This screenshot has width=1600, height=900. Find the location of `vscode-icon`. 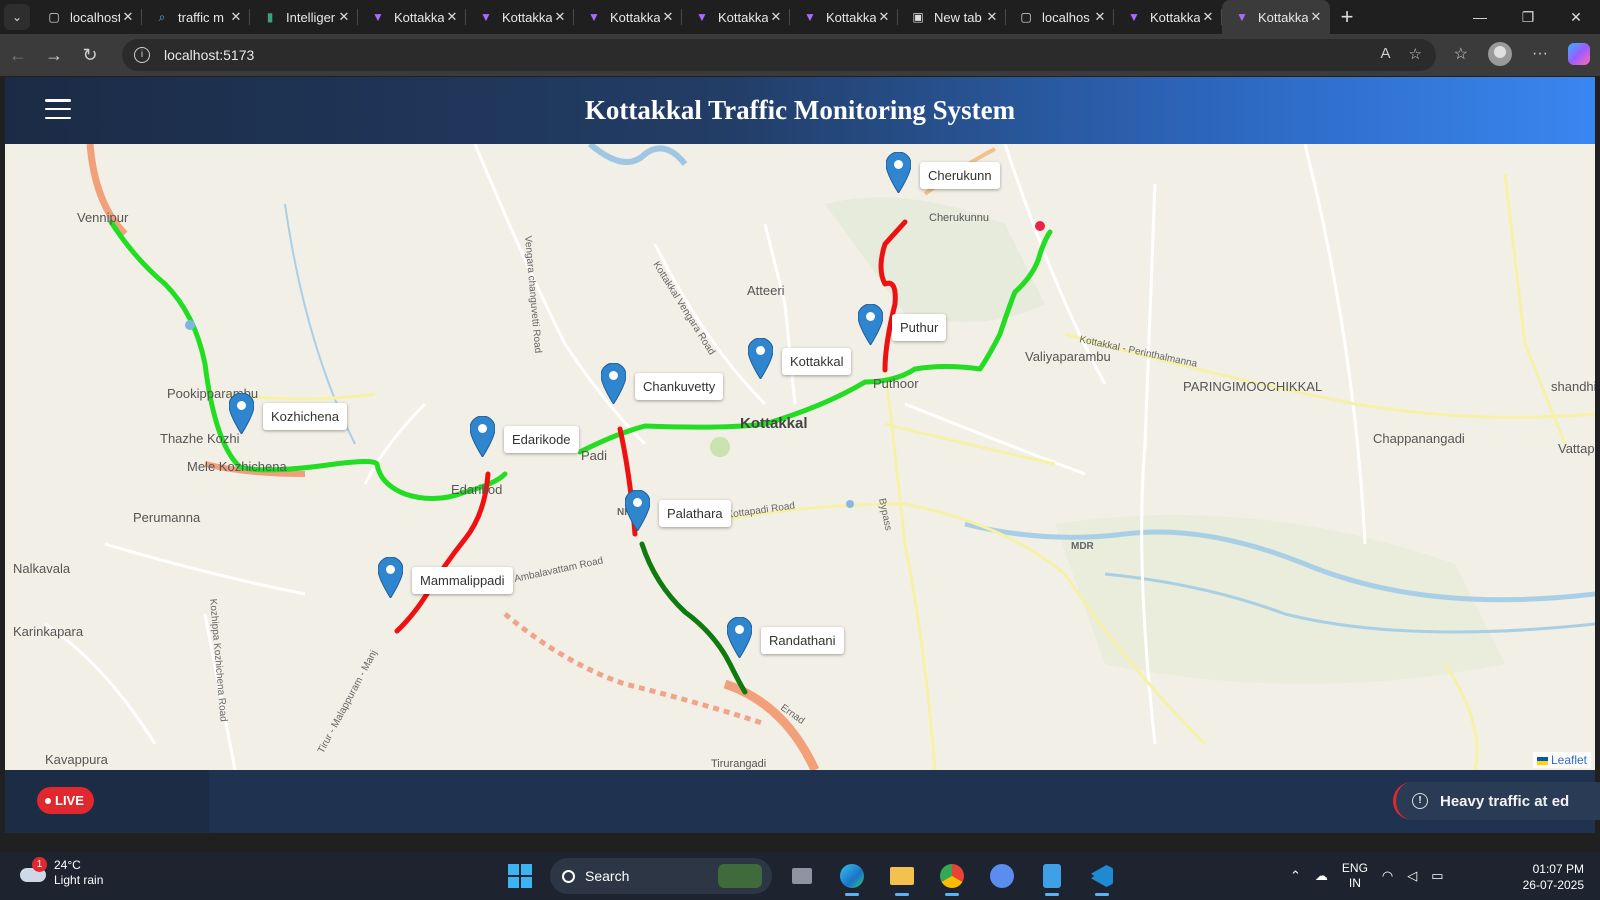

vscode-icon is located at coordinates (1102, 876).